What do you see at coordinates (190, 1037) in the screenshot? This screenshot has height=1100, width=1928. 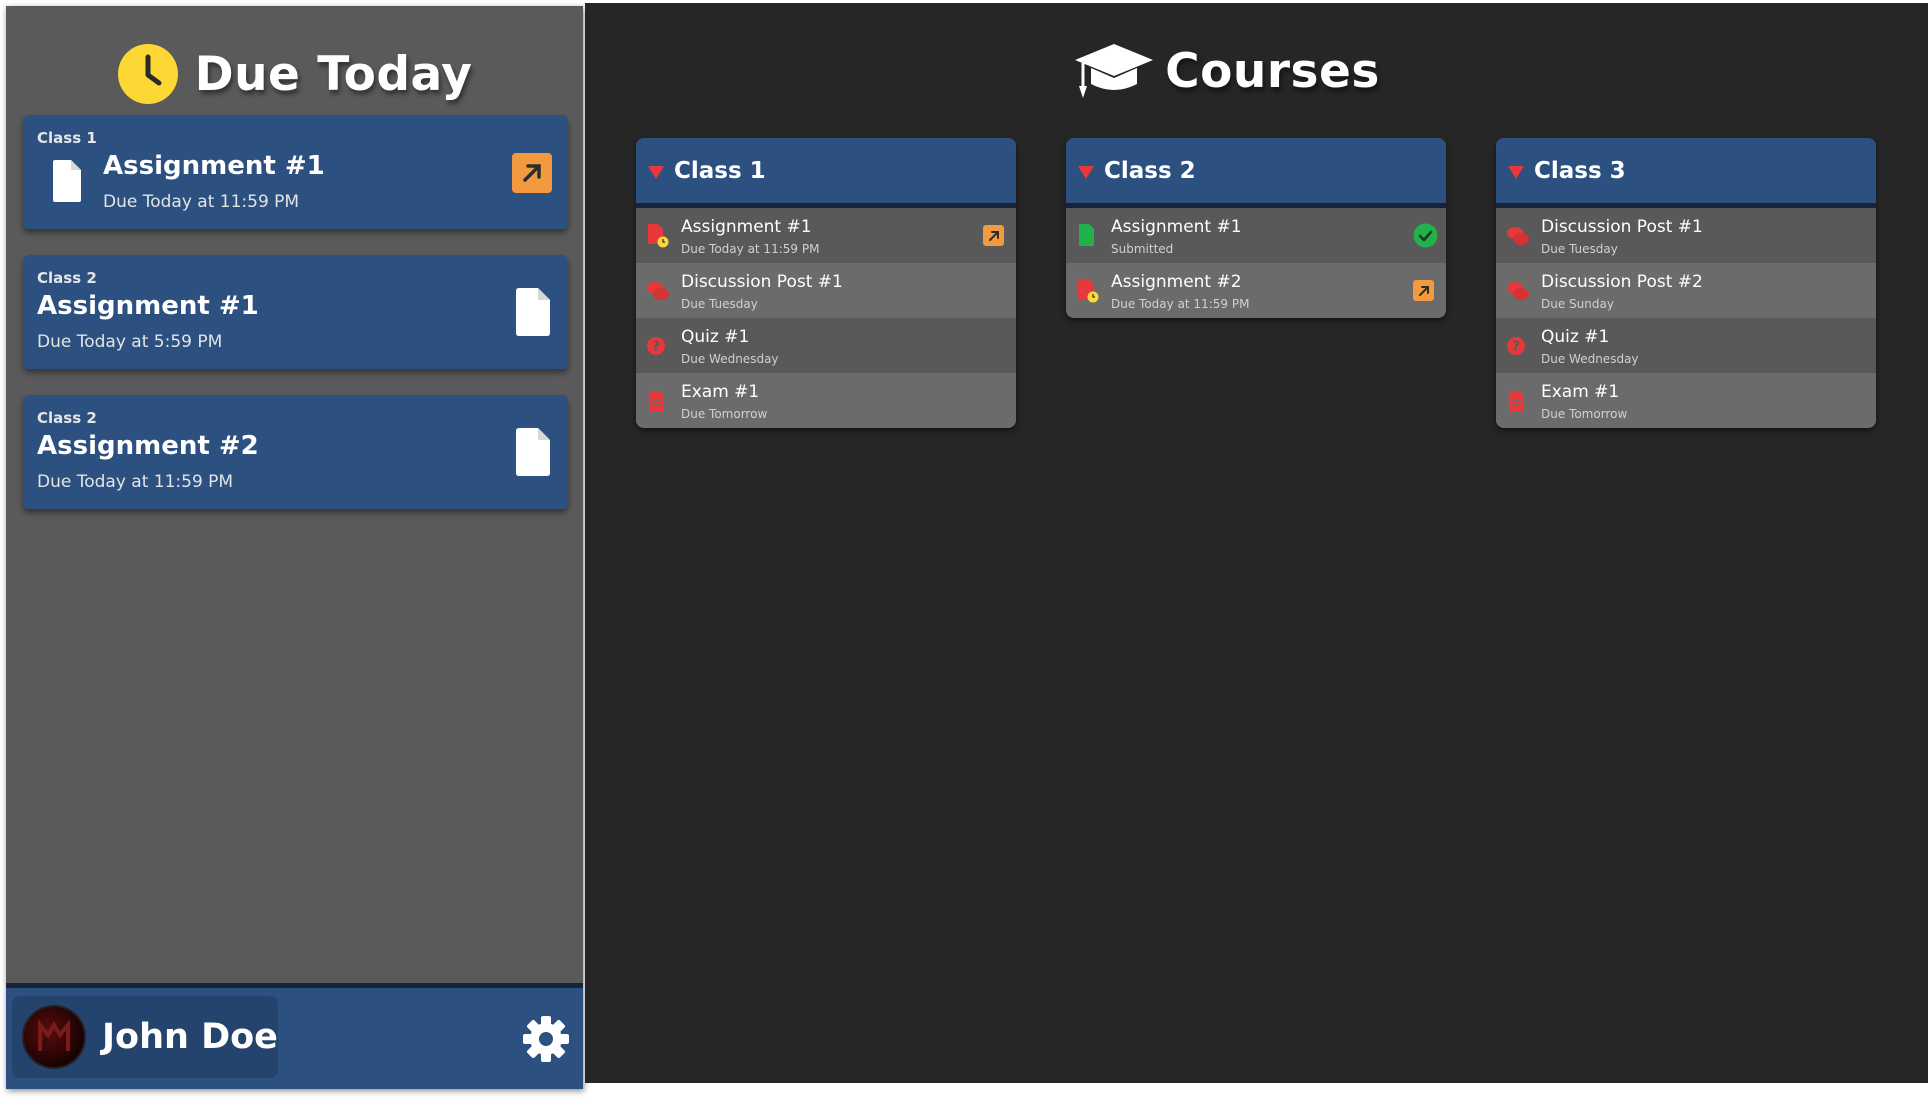 I see `user-name: John Doe` at bounding box center [190, 1037].